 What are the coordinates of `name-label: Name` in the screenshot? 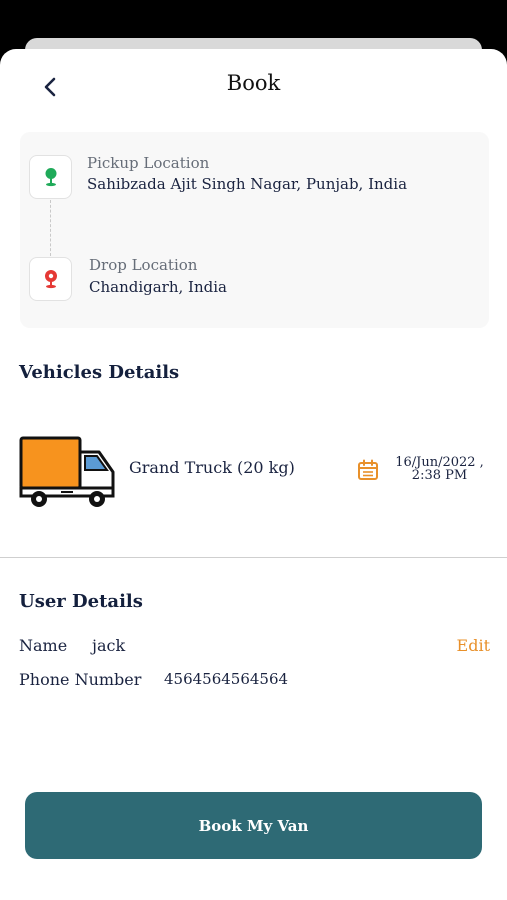 It's located at (43, 645).